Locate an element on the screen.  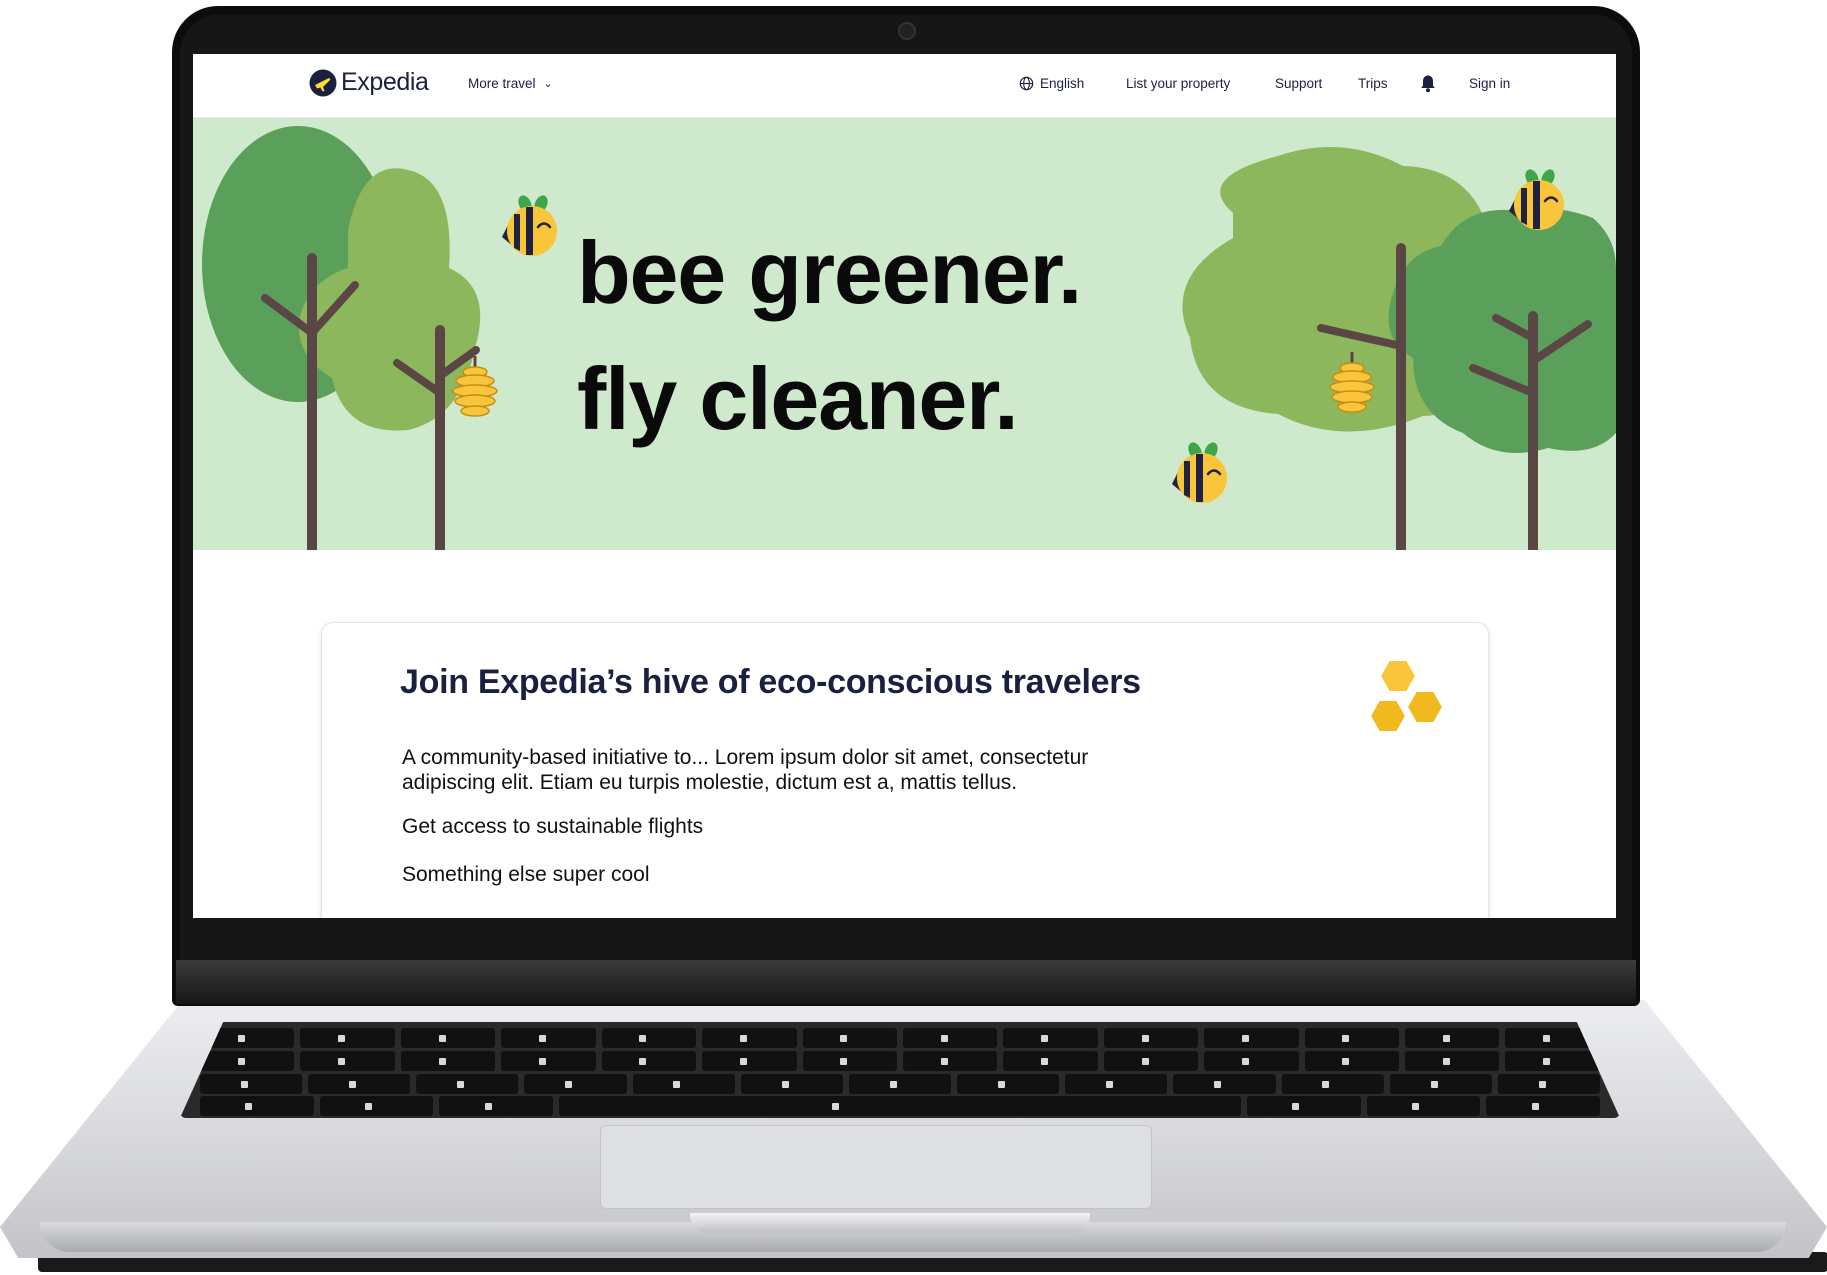
laptop-trackpad is located at coordinates (876, 1167).